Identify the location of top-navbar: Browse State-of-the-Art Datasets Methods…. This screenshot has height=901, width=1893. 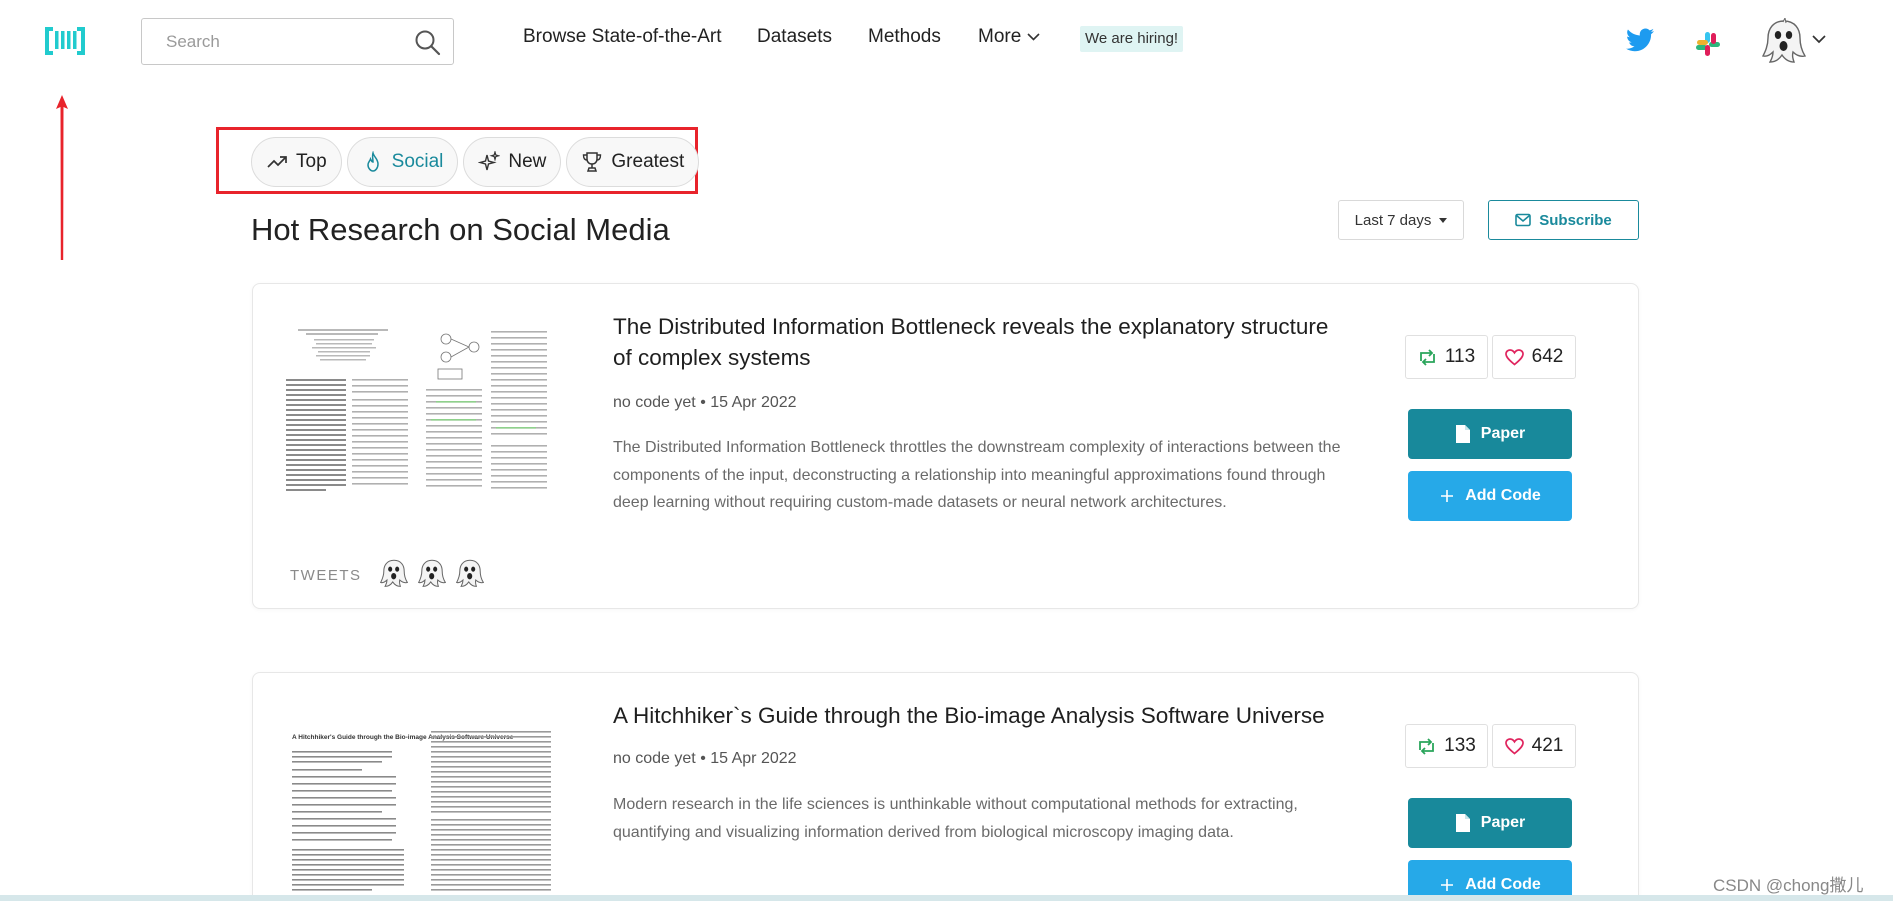
(946, 41).